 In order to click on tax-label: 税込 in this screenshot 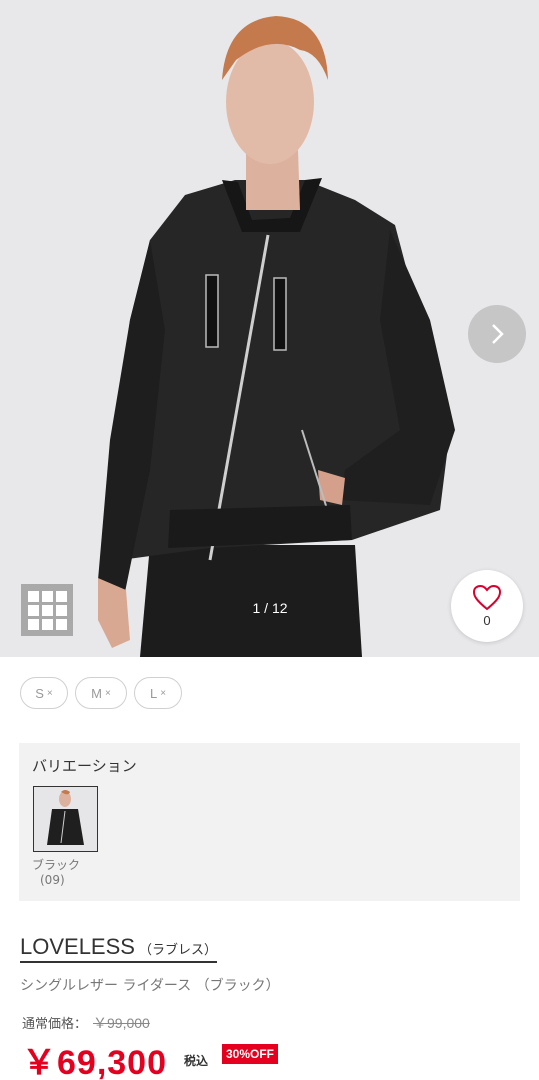, I will do `click(196, 1061)`.